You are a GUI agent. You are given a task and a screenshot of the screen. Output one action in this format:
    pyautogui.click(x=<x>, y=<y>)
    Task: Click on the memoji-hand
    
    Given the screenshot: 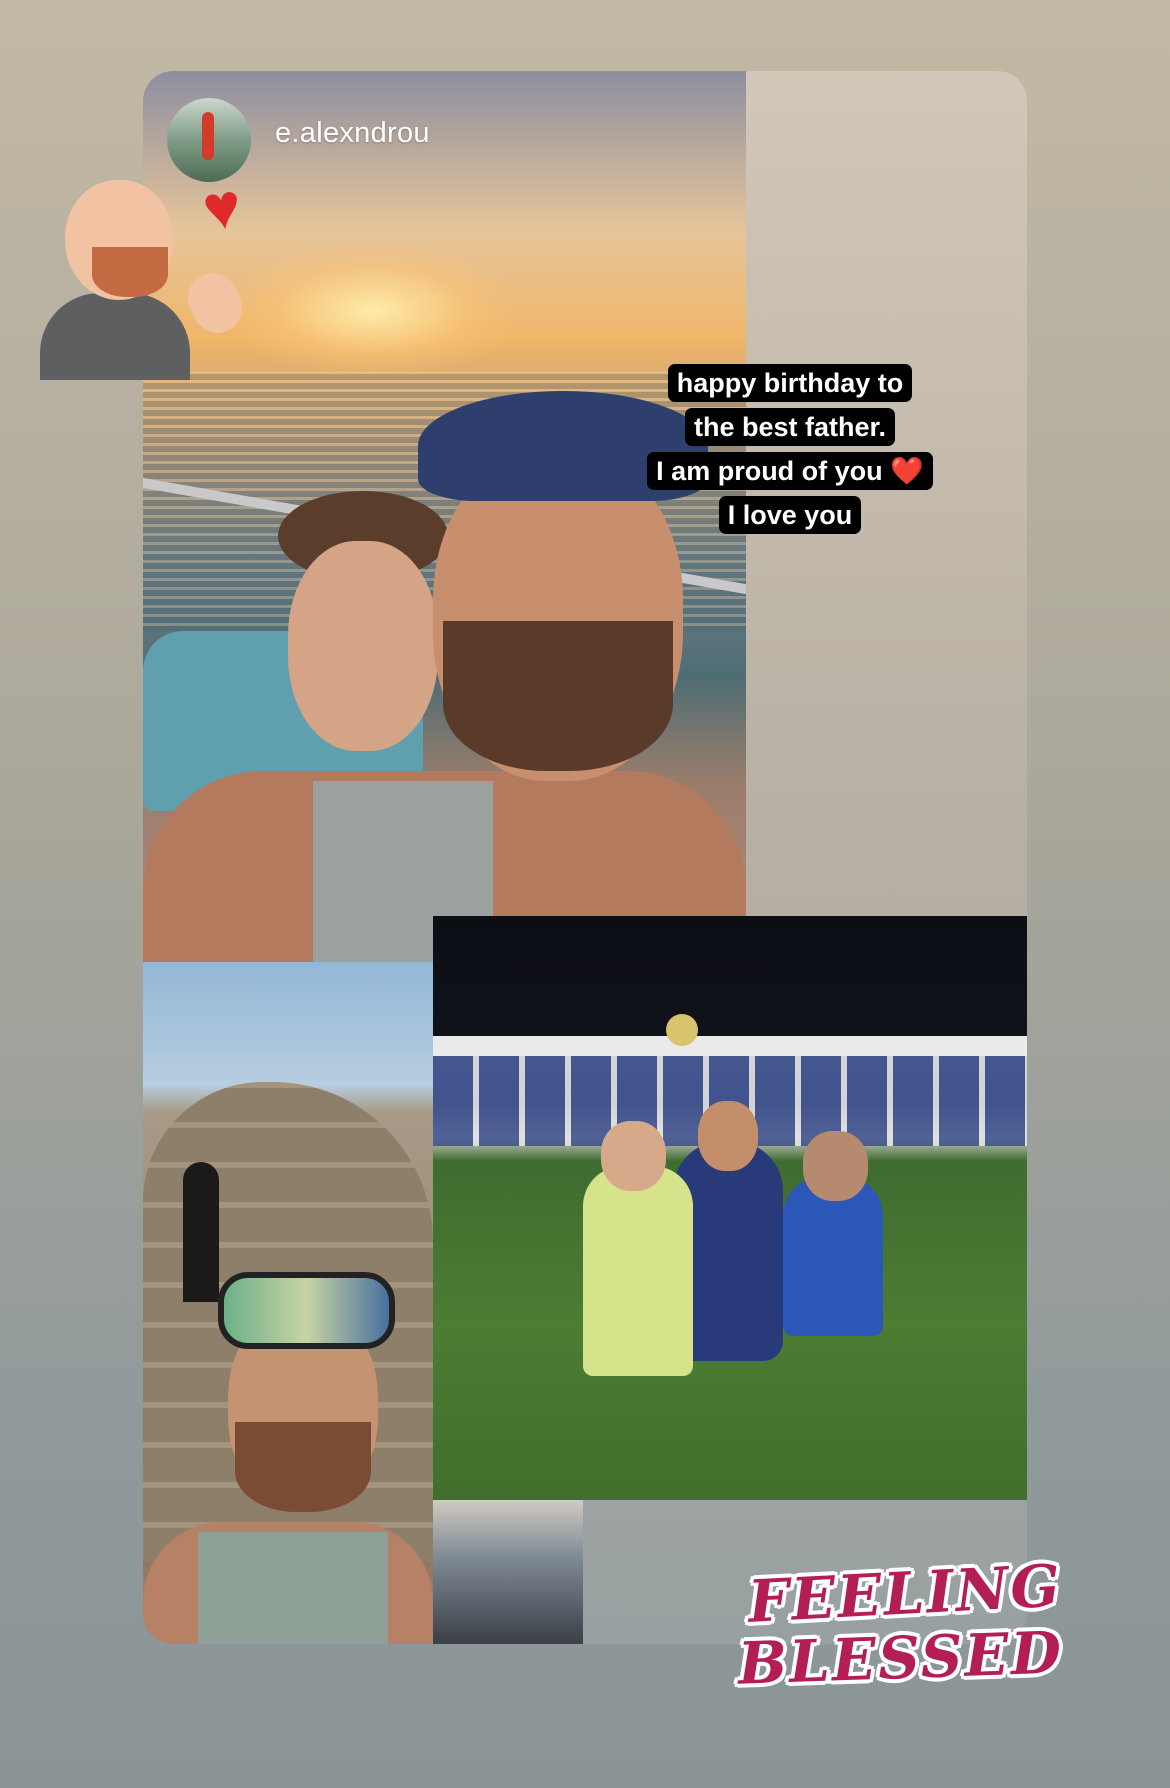 What is the action you would take?
    pyautogui.click(x=215, y=303)
    